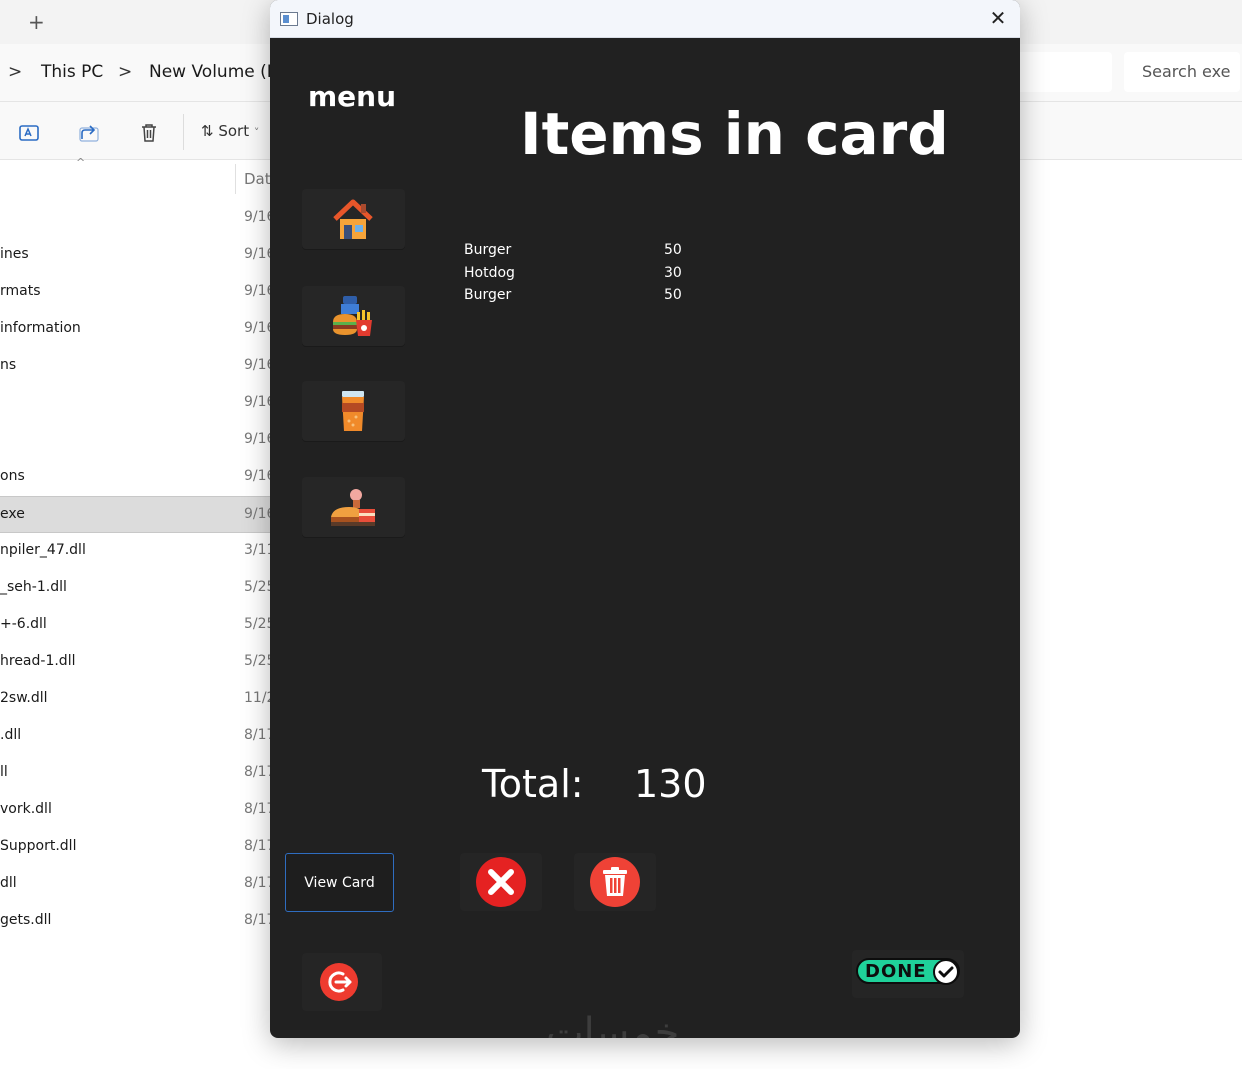 The height and width of the screenshot is (1069, 1242). What do you see at coordinates (137, 810) in the screenshot?
I see `file-row: vork.dll 8/17` at bounding box center [137, 810].